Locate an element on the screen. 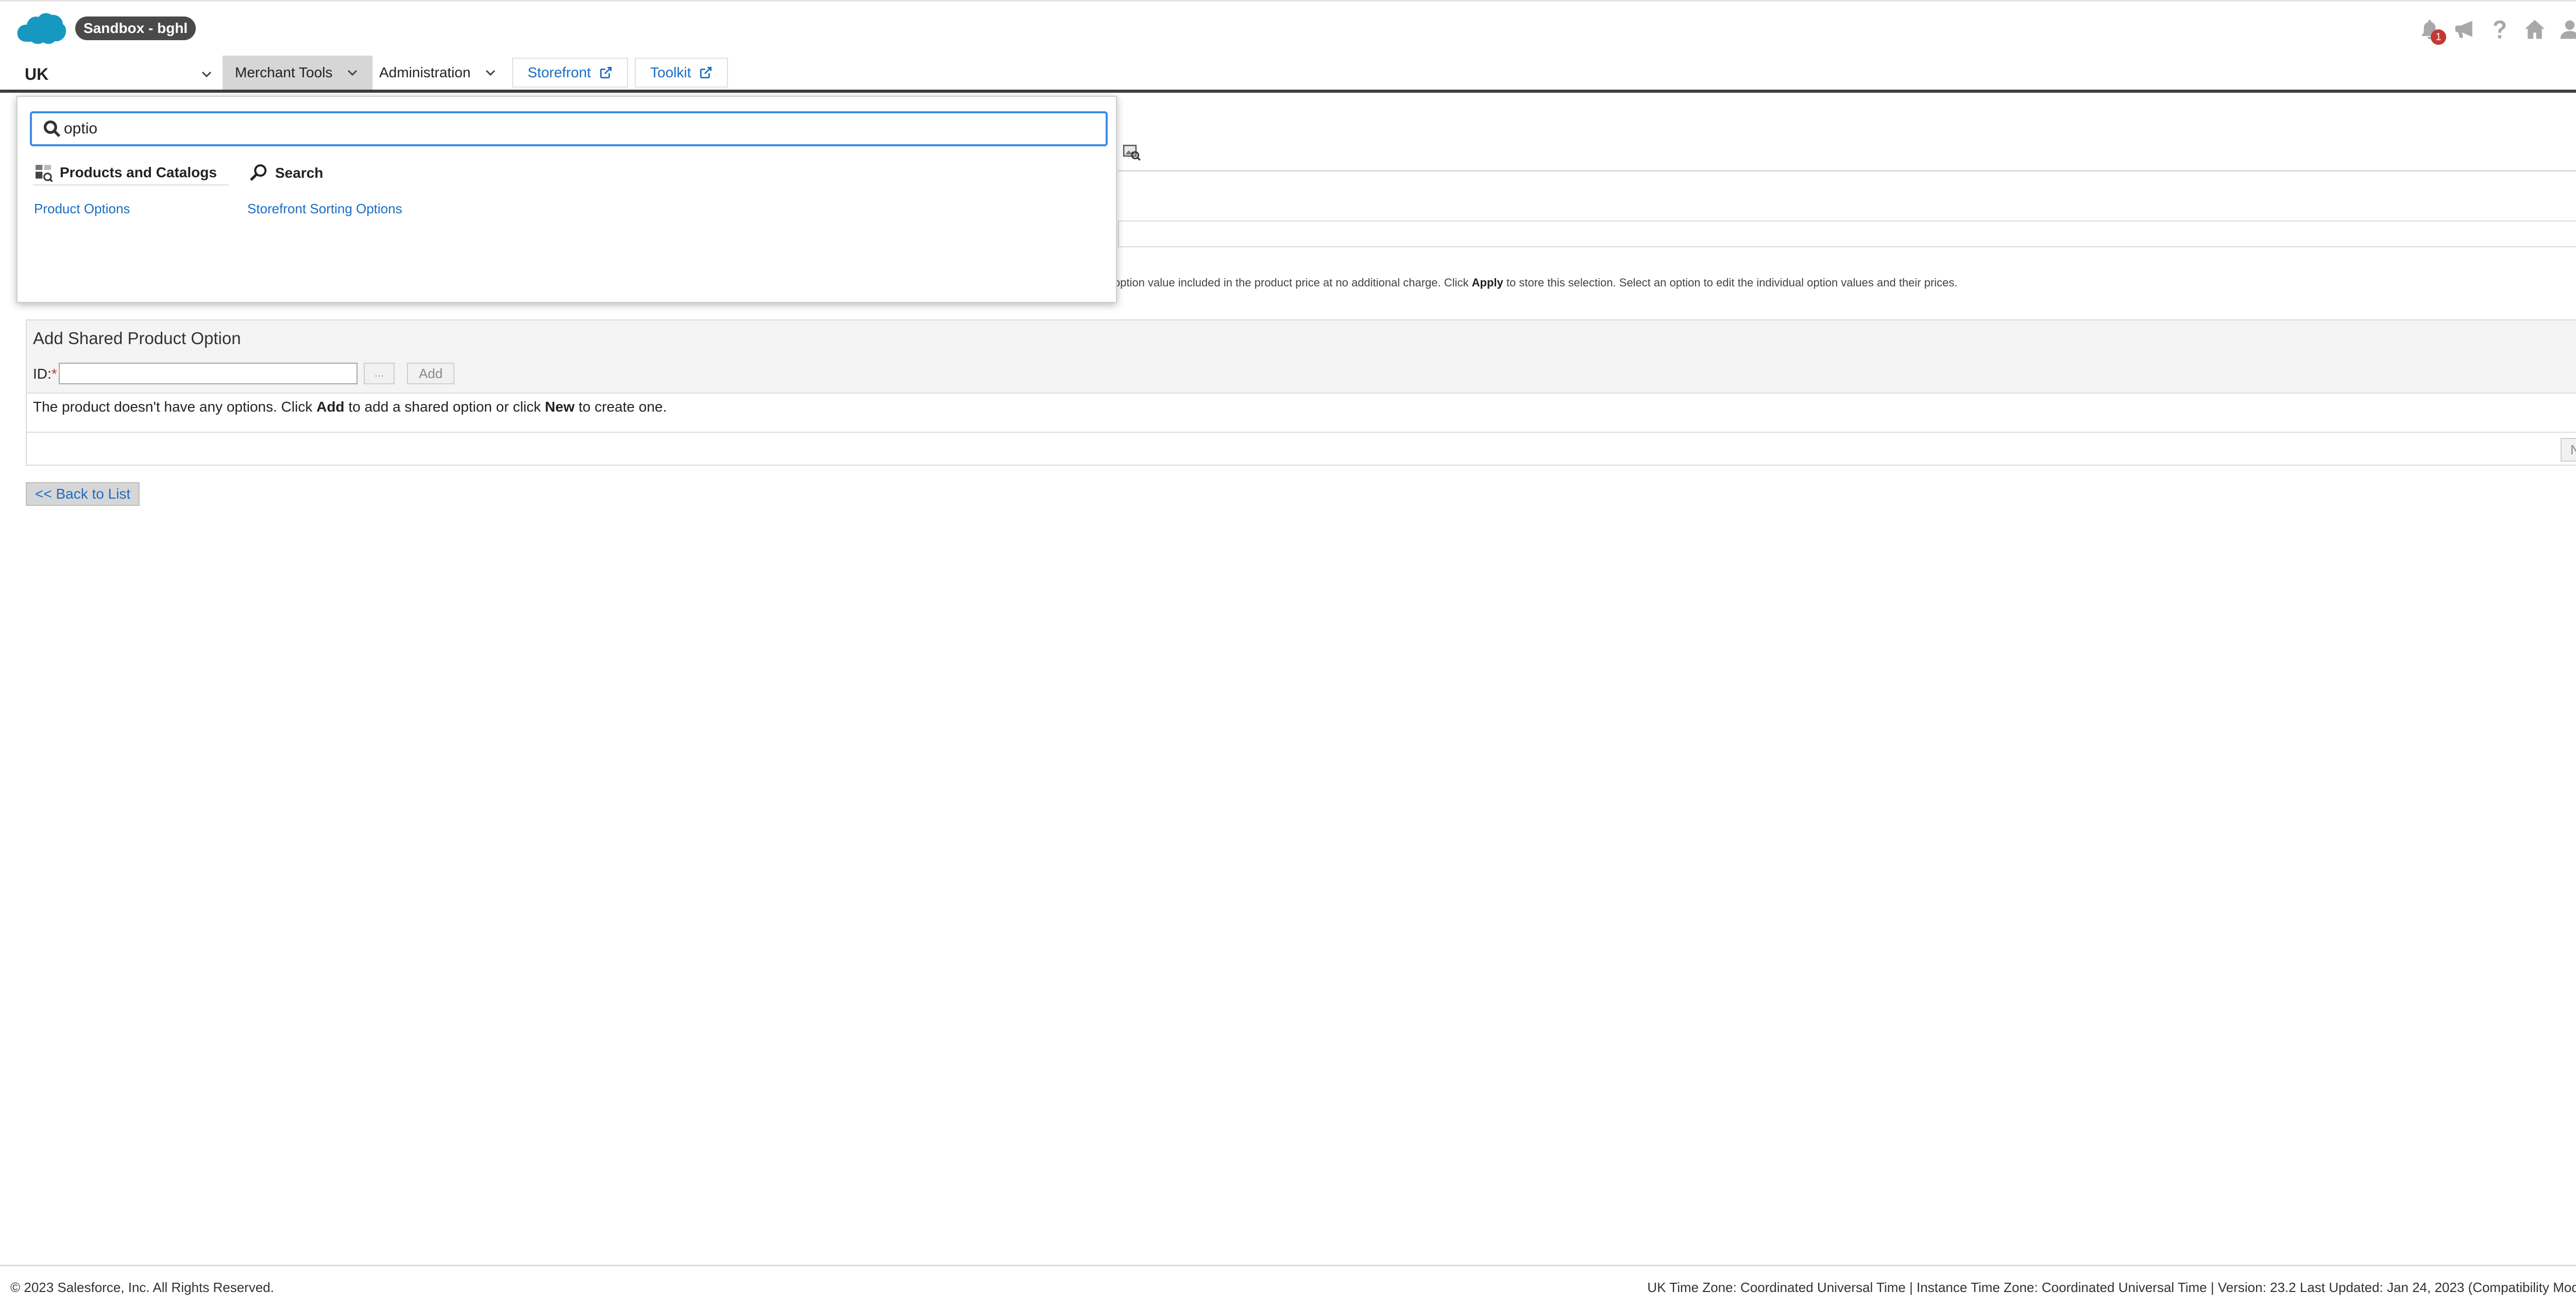  merchant-tools-menu: Merchant Tools is located at coordinates (298, 73).